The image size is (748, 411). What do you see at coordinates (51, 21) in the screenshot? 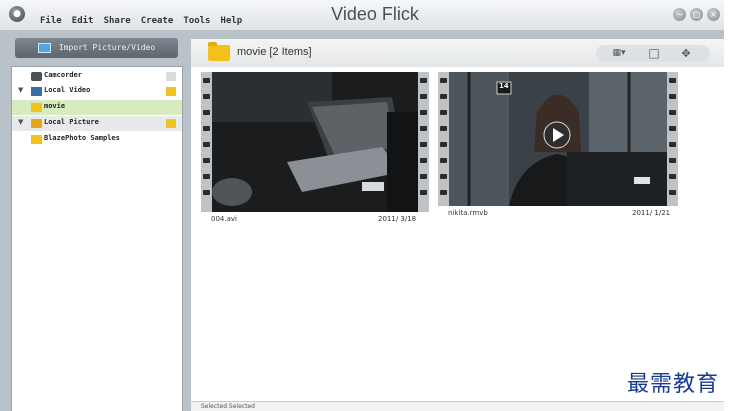
I see `menu-file: File` at bounding box center [51, 21].